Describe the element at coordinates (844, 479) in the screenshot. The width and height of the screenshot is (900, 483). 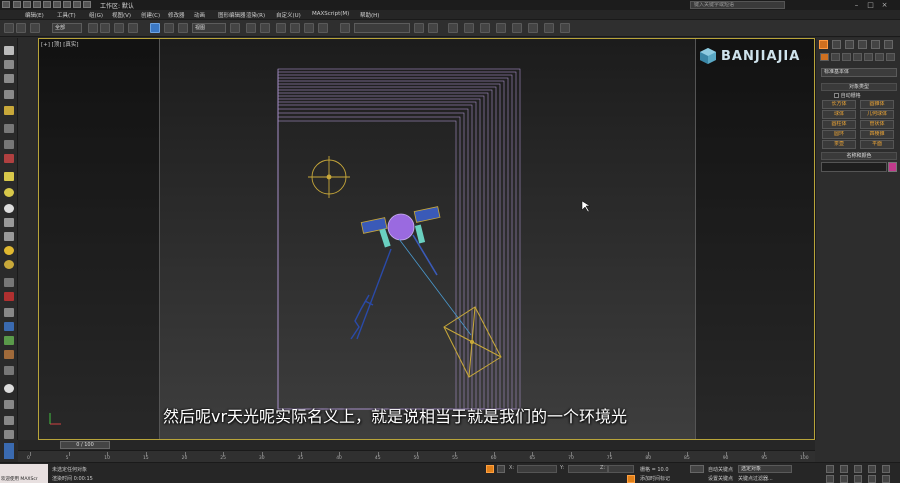
I see `orbit-icon` at that location.